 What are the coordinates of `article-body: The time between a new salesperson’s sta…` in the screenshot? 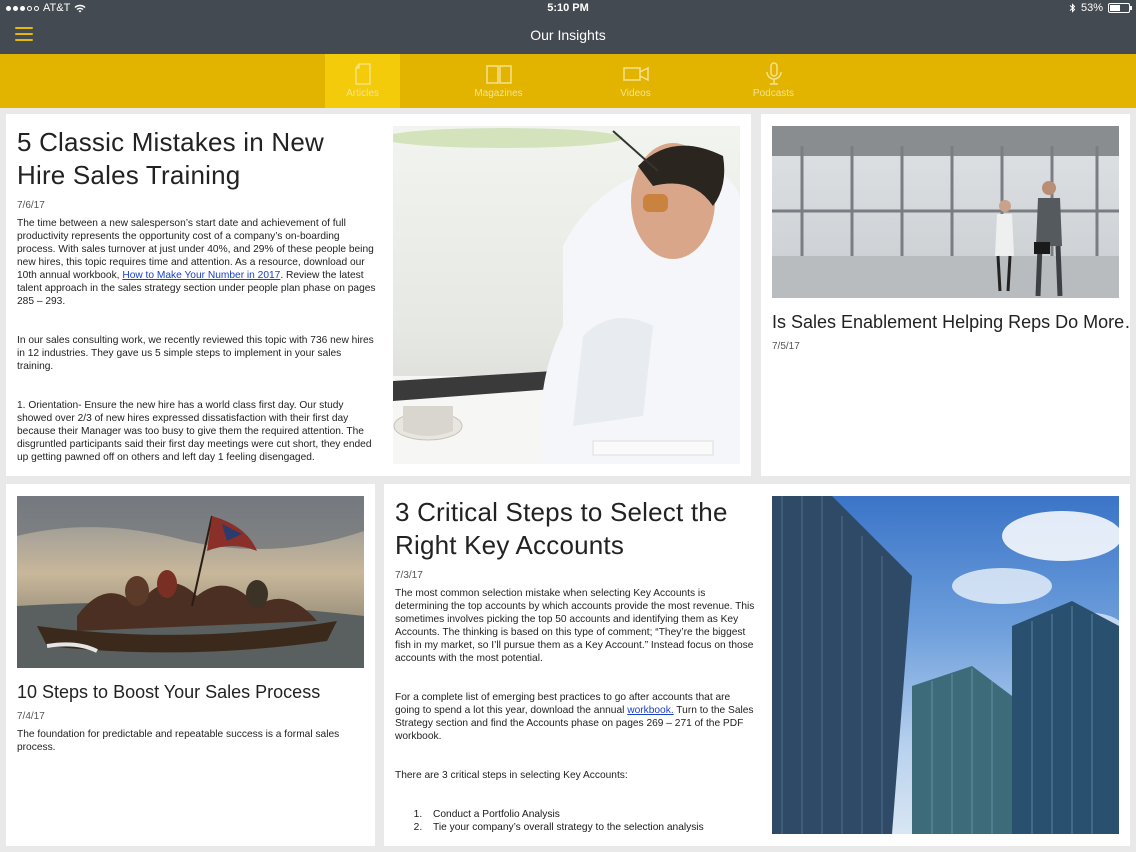 It's located at (196, 340).